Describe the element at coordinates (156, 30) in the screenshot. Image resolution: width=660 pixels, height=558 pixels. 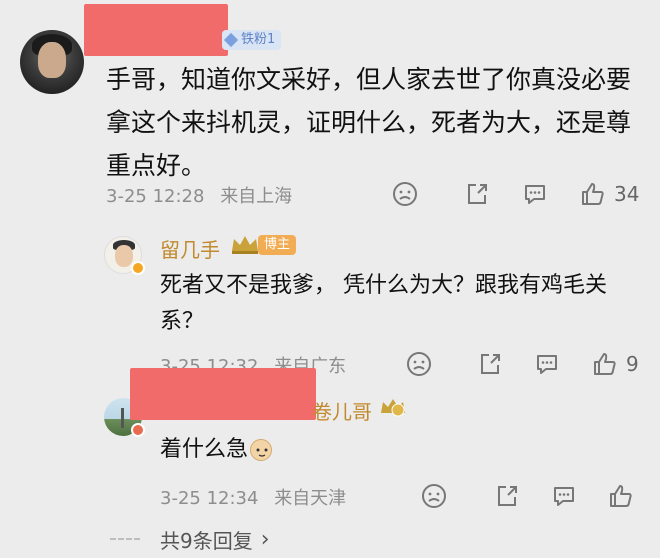
I see `redacted-username` at that location.